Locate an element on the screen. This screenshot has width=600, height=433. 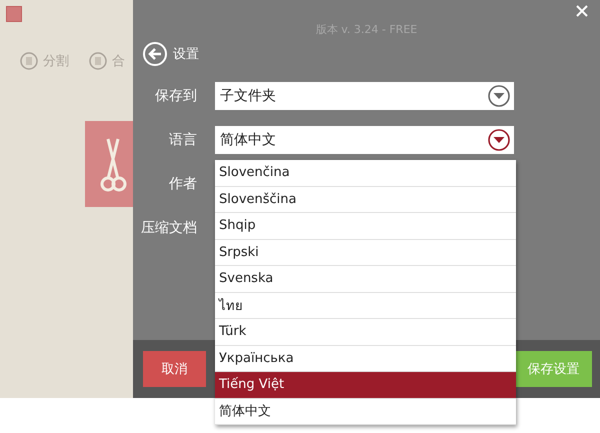
dropdown-field: 子文件夹 is located at coordinates (364, 96).